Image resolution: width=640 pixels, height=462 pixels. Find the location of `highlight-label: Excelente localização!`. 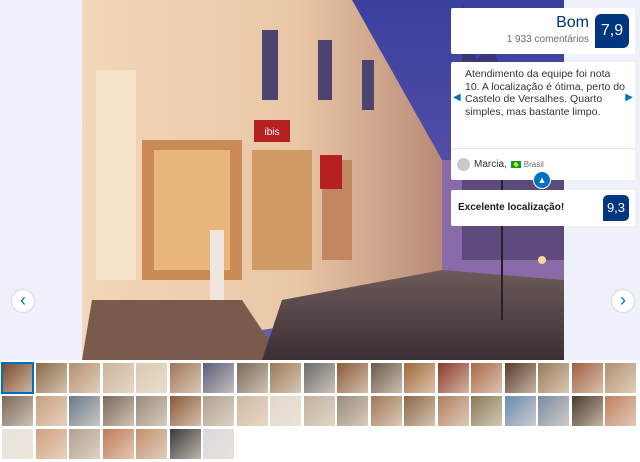

highlight-label: Excelente localização! is located at coordinates (511, 207).